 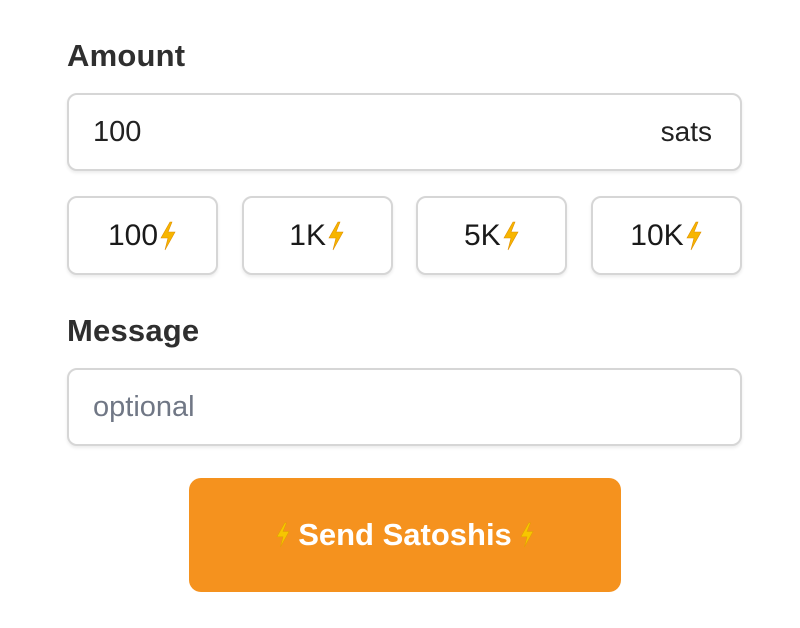 I want to click on preset-label: 100, so click(x=133, y=235).